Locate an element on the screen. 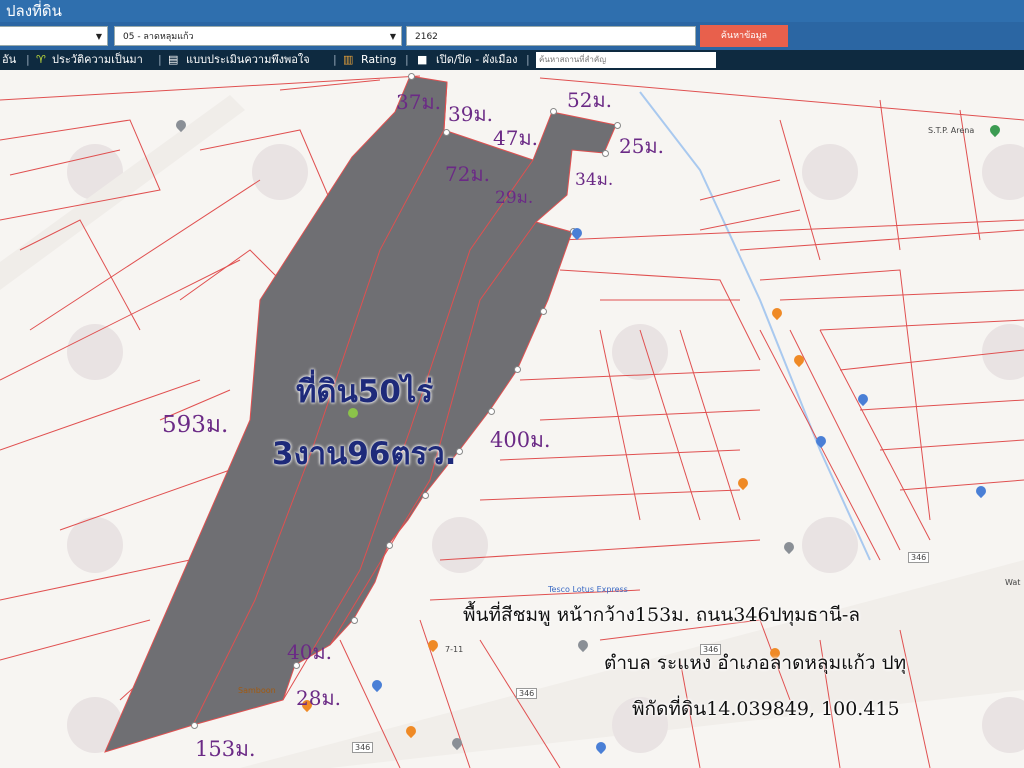  measurement-label: 34ม. is located at coordinates (594, 180).